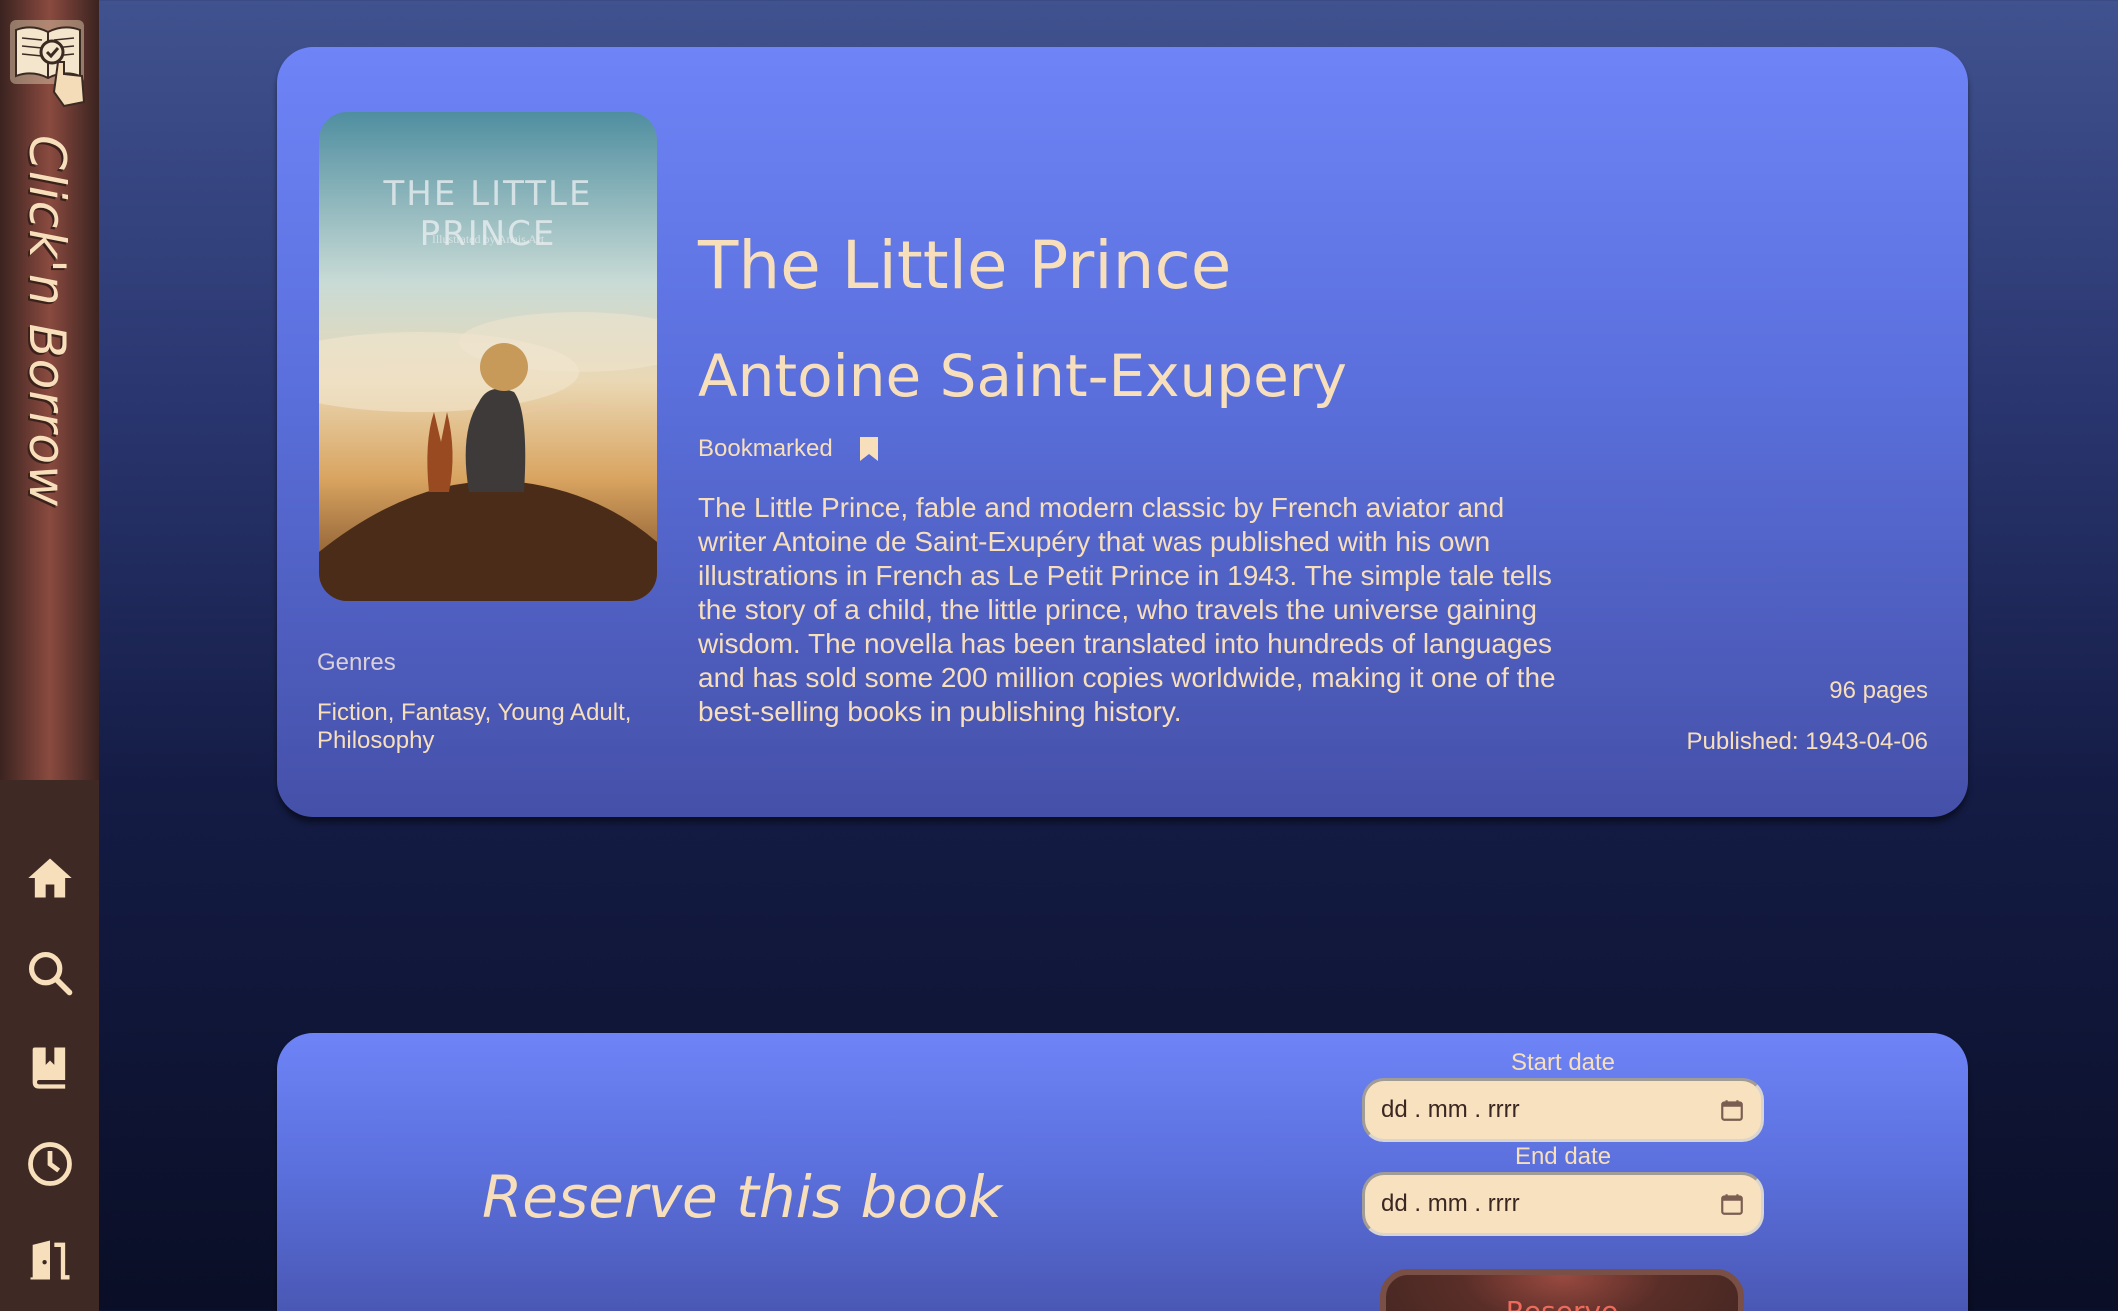 The image size is (2118, 1311). Describe the element at coordinates (50, 973) in the screenshot. I see `search-icon` at that location.